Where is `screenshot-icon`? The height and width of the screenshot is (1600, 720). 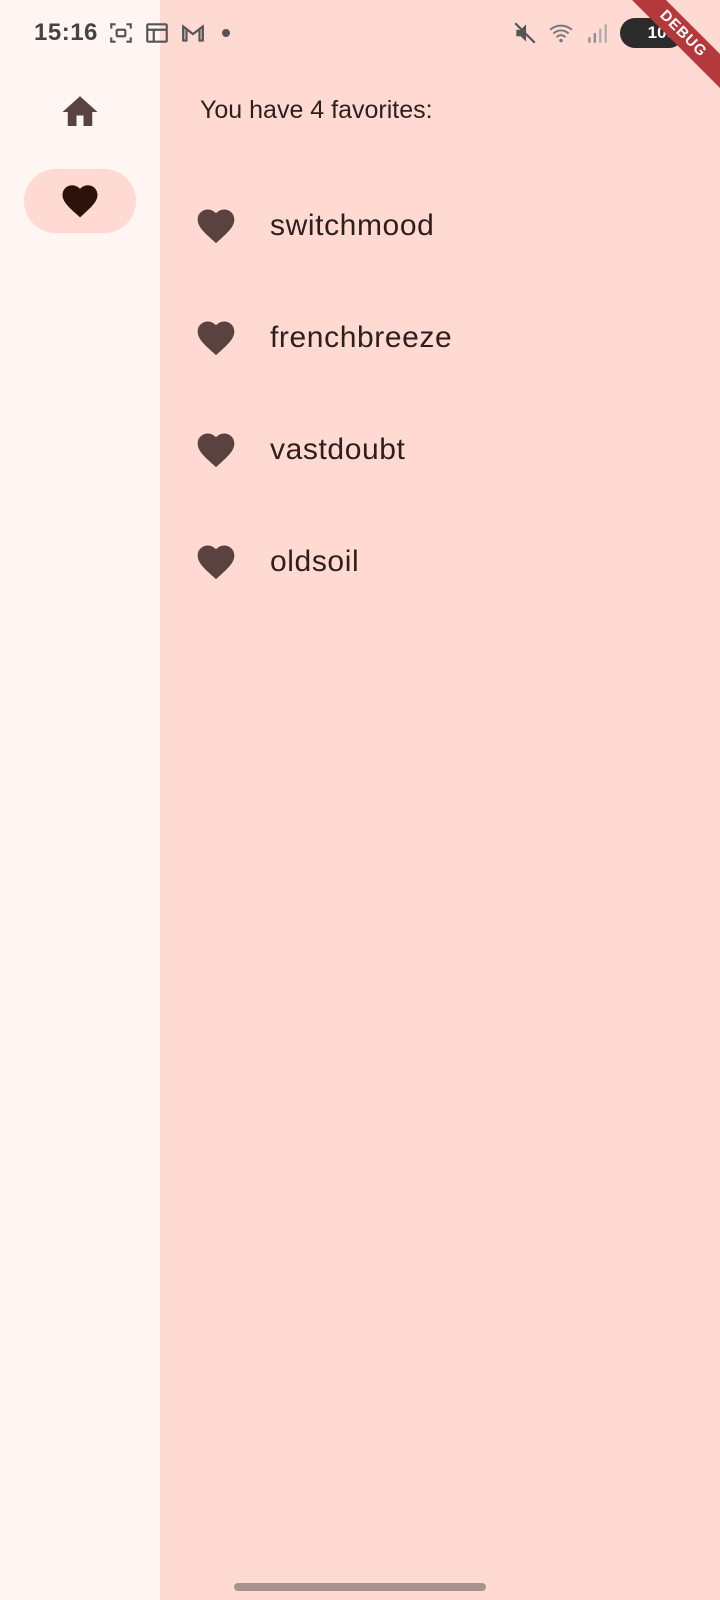 screenshot-icon is located at coordinates (121, 33).